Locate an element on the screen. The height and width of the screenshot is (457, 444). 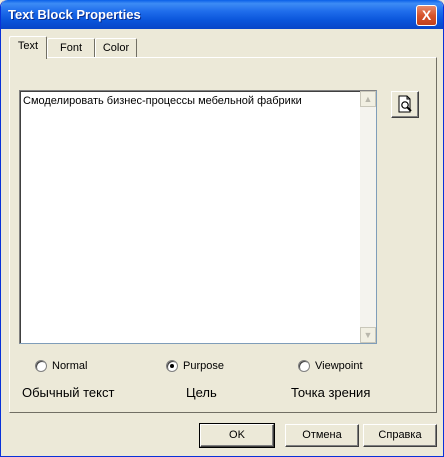
cancel-button: Отмена is located at coordinates (322, 435).